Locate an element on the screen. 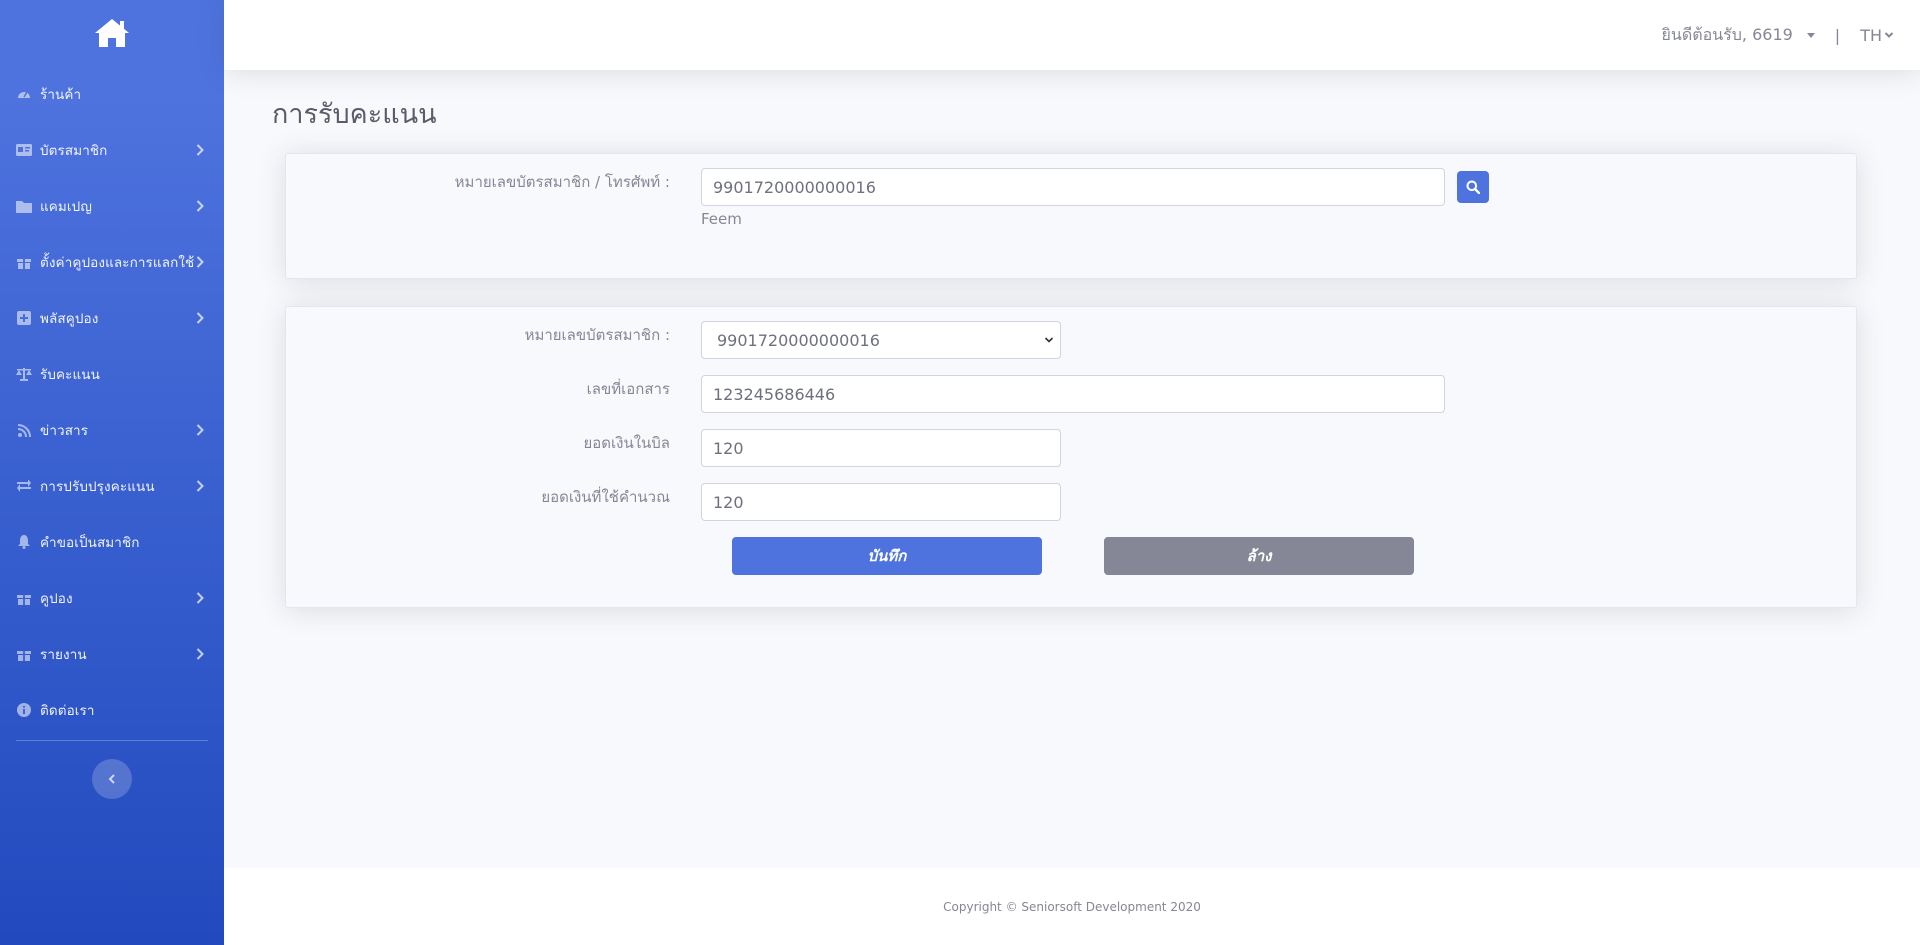  search-button is located at coordinates (1473, 187).